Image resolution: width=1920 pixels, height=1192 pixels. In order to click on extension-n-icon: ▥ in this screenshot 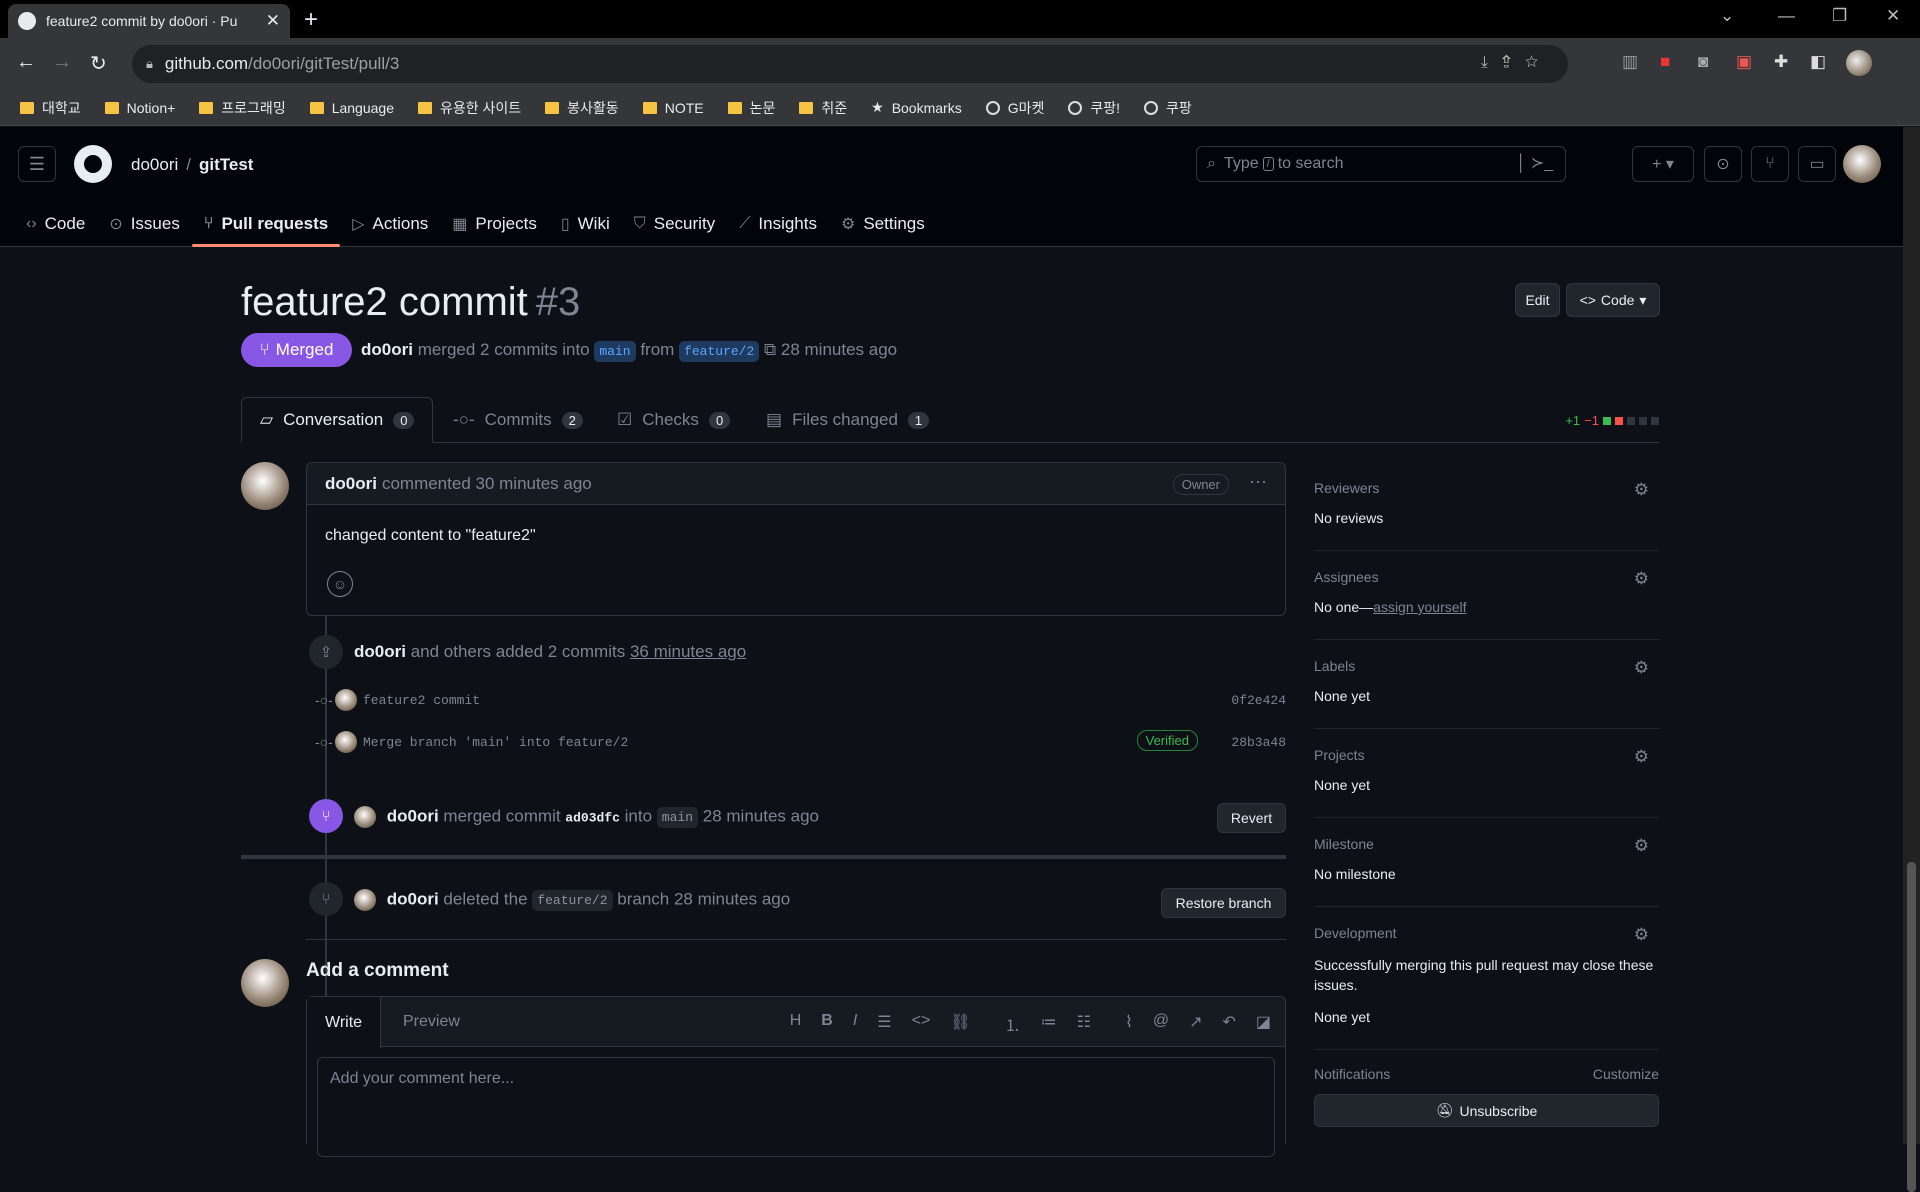, I will do `click(1630, 62)`.